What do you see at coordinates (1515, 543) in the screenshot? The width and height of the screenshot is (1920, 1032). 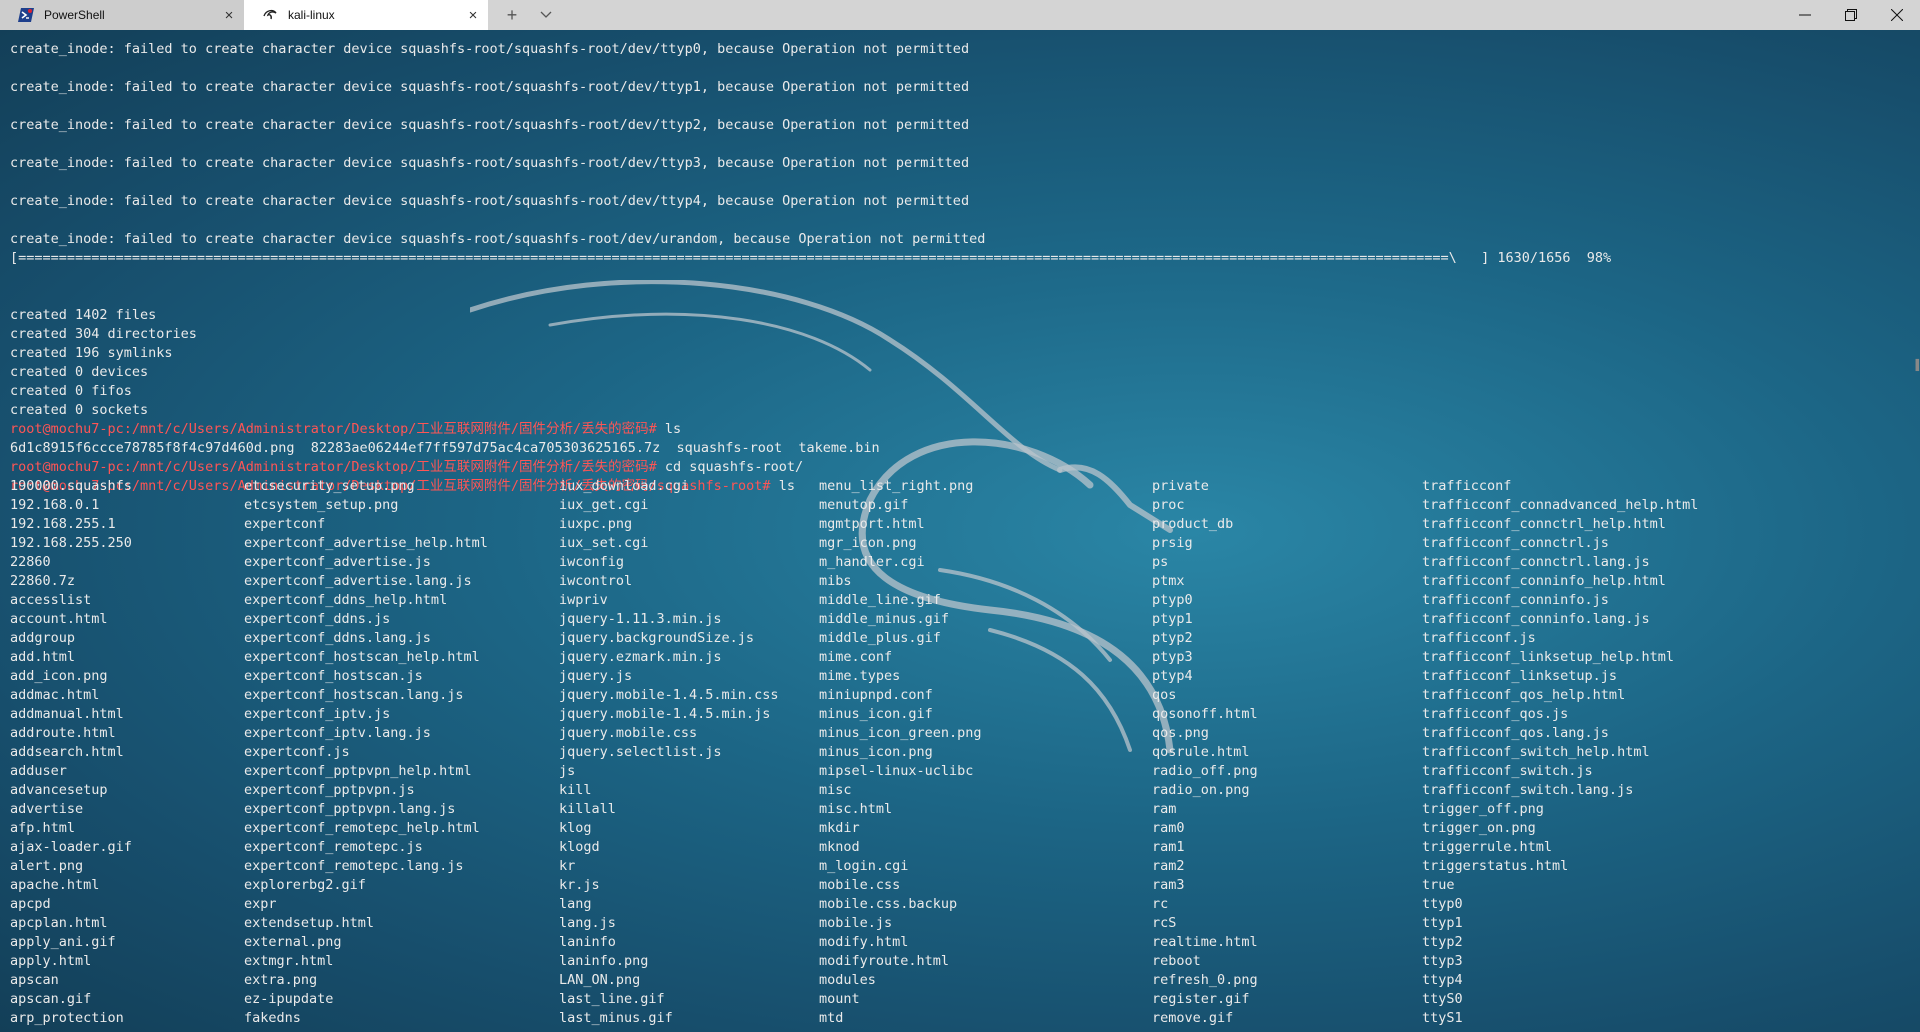 I see `list-item: trafficconf_connctrl.js` at bounding box center [1515, 543].